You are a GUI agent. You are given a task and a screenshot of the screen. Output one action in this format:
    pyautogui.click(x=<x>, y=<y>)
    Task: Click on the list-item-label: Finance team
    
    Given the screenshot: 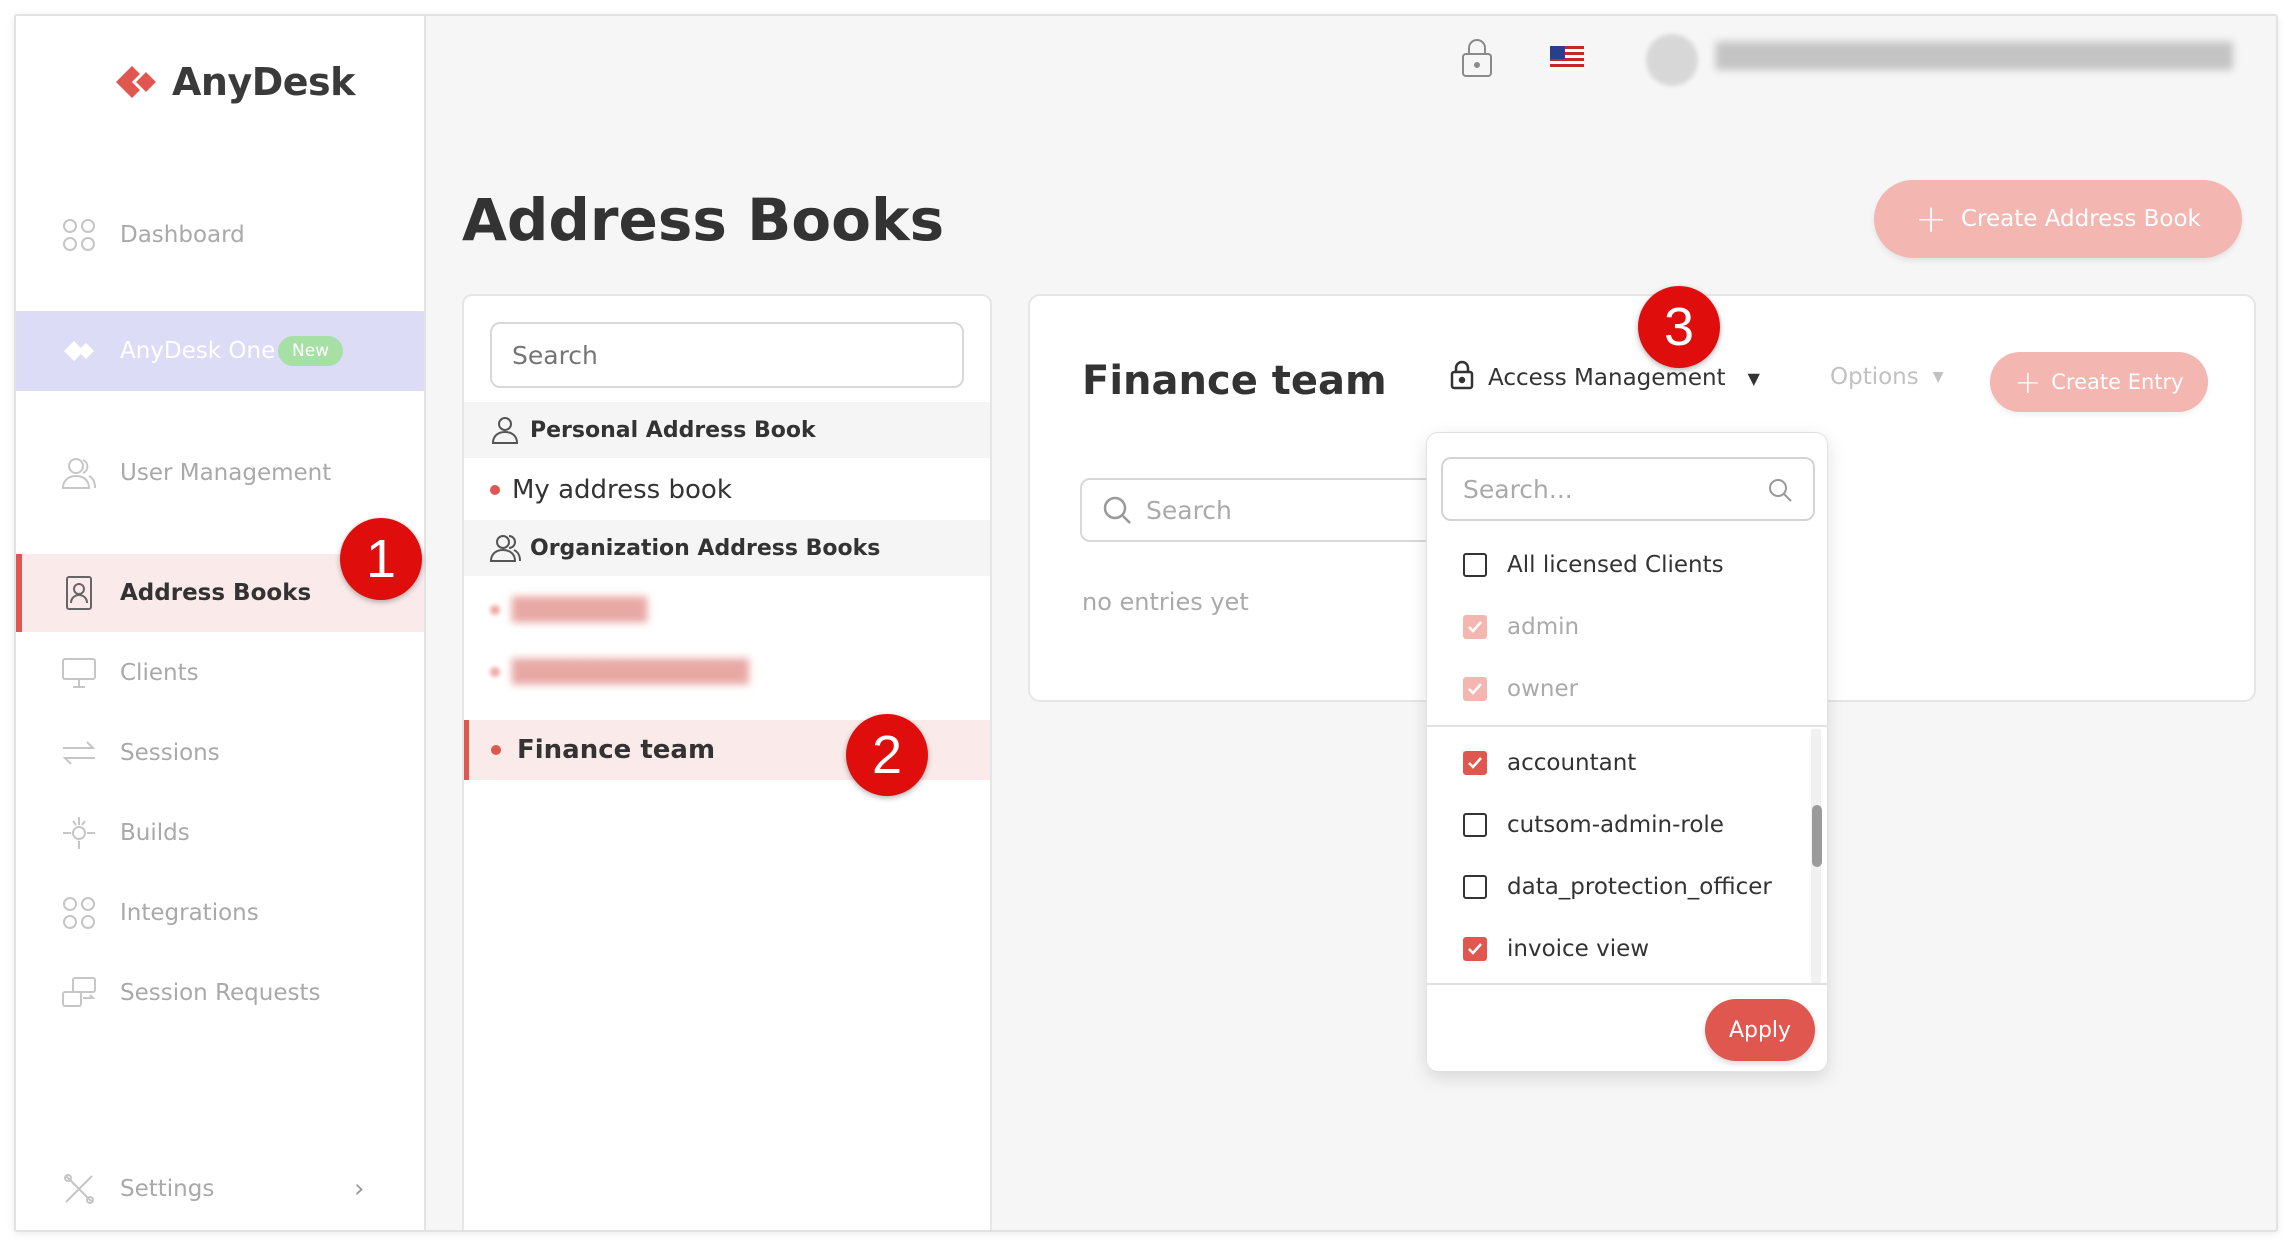 What is the action you would take?
    pyautogui.click(x=616, y=750)
    